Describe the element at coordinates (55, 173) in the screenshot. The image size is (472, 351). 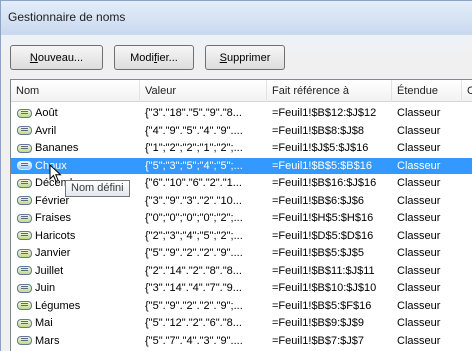
I see `mouse-pointer-icon` at that location.